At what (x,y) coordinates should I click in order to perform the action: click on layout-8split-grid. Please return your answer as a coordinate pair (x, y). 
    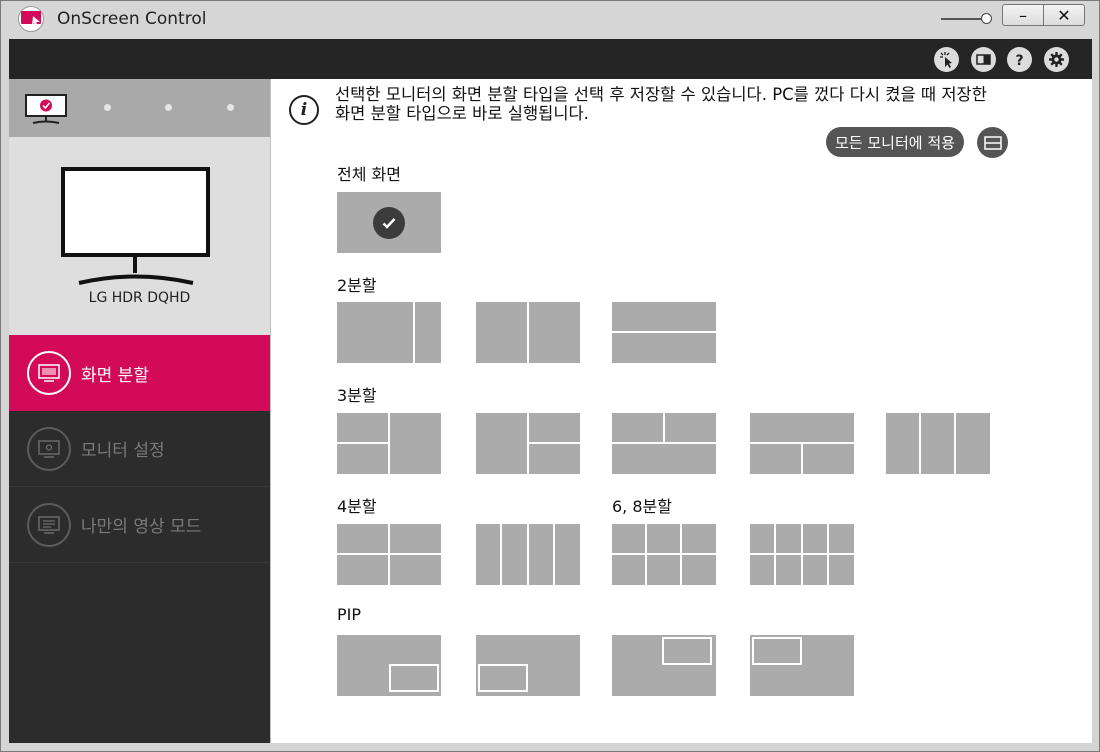
    Looking at the image, I should click on (802, 554).